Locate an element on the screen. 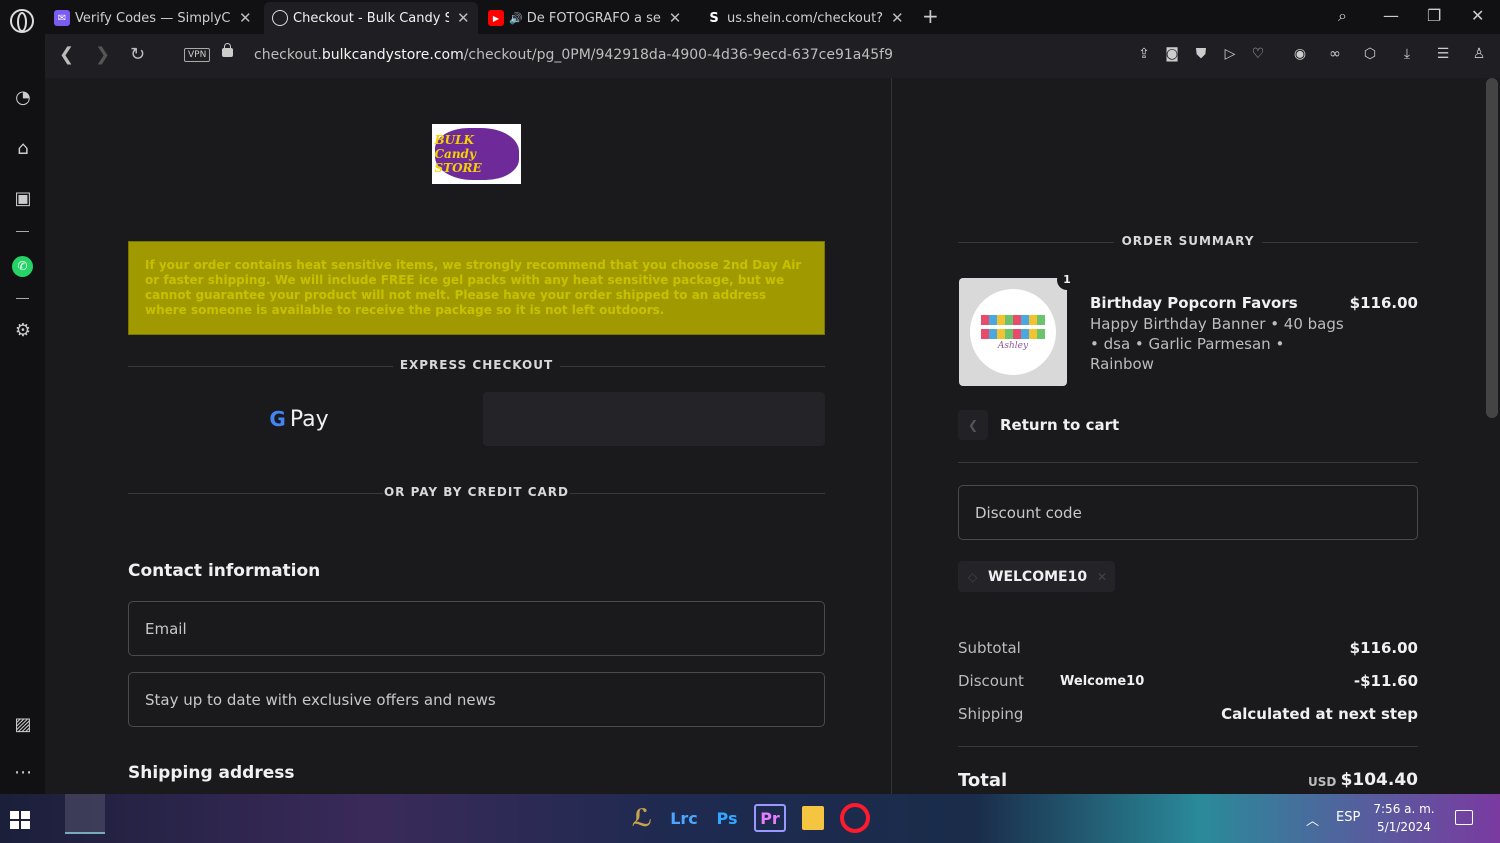  settings-icon: ⚙ is located at coordinates (23, 331).